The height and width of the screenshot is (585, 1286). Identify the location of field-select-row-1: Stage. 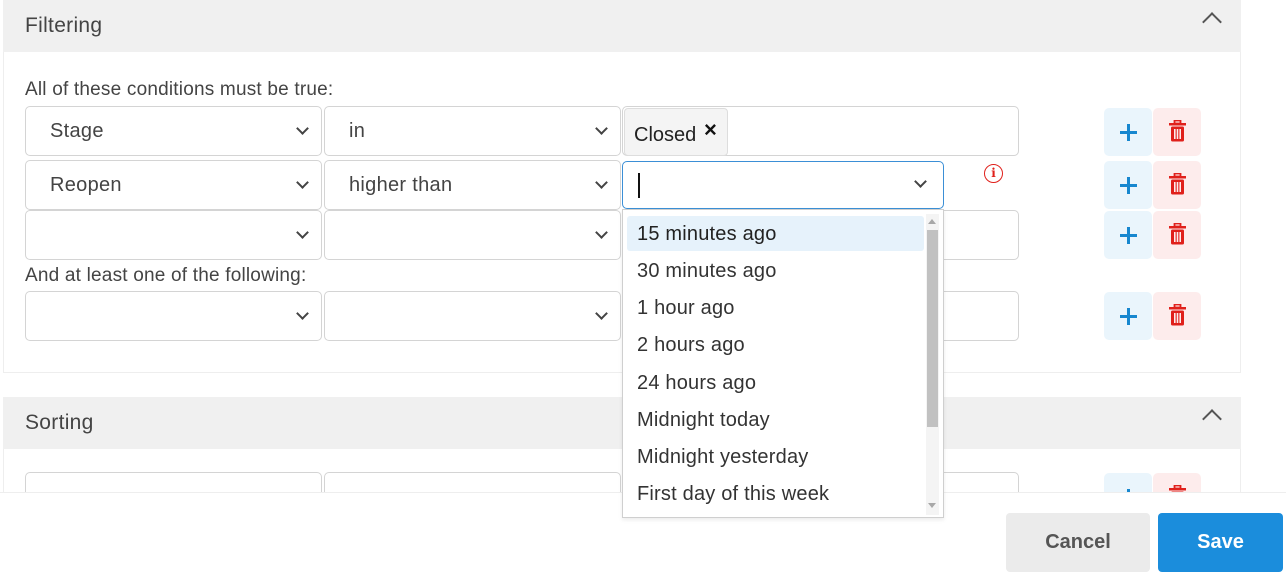
(173, 131).